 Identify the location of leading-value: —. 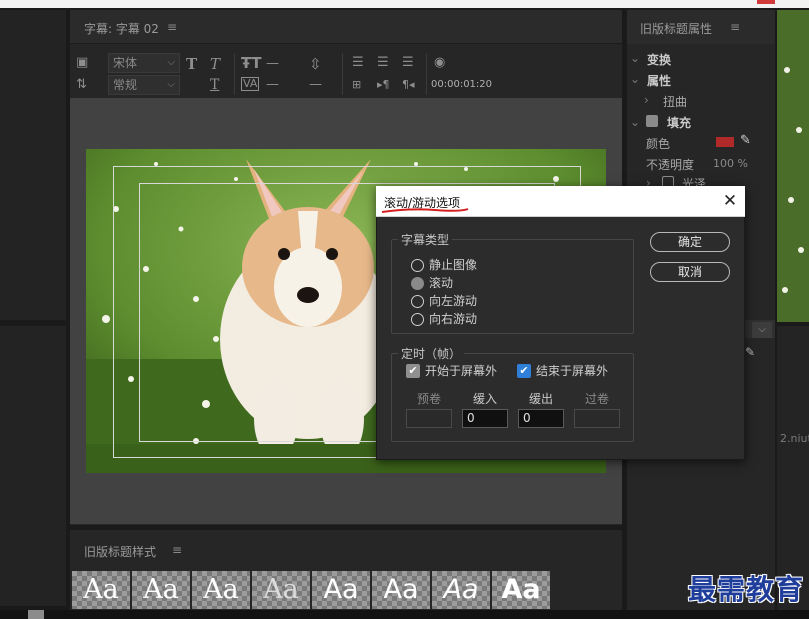
(315, 85).